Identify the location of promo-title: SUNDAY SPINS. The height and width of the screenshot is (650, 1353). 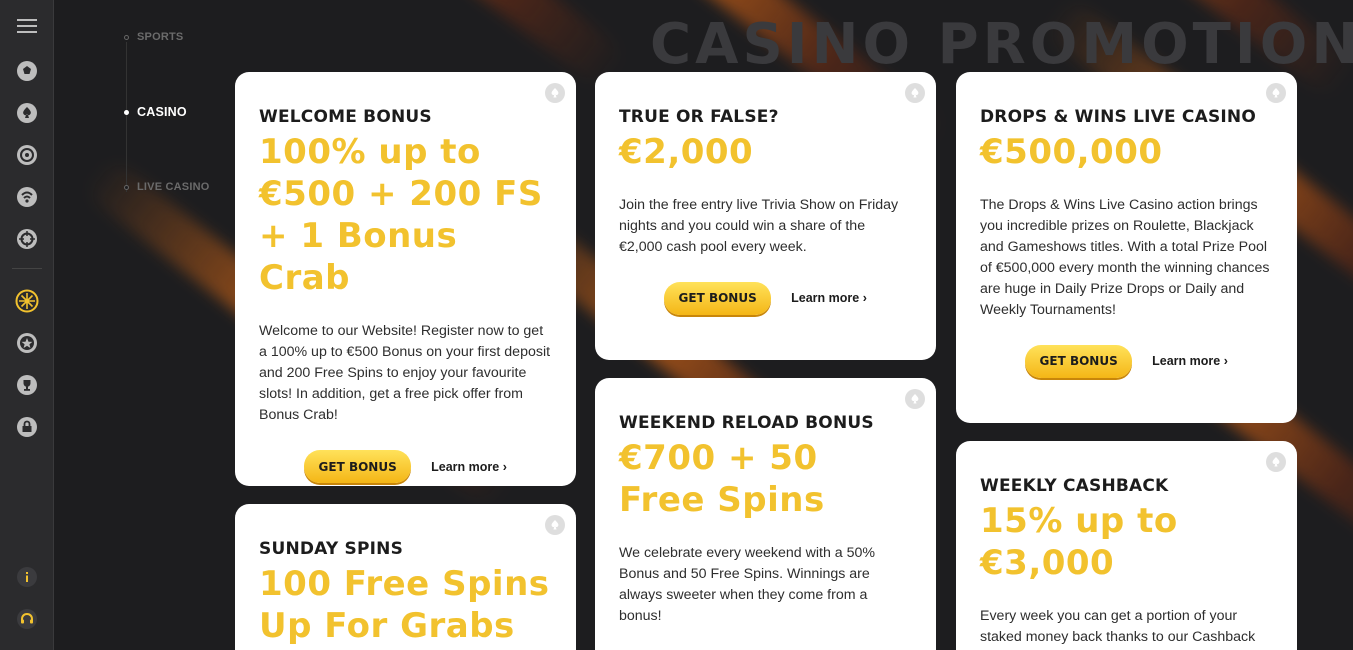
(331, 549).